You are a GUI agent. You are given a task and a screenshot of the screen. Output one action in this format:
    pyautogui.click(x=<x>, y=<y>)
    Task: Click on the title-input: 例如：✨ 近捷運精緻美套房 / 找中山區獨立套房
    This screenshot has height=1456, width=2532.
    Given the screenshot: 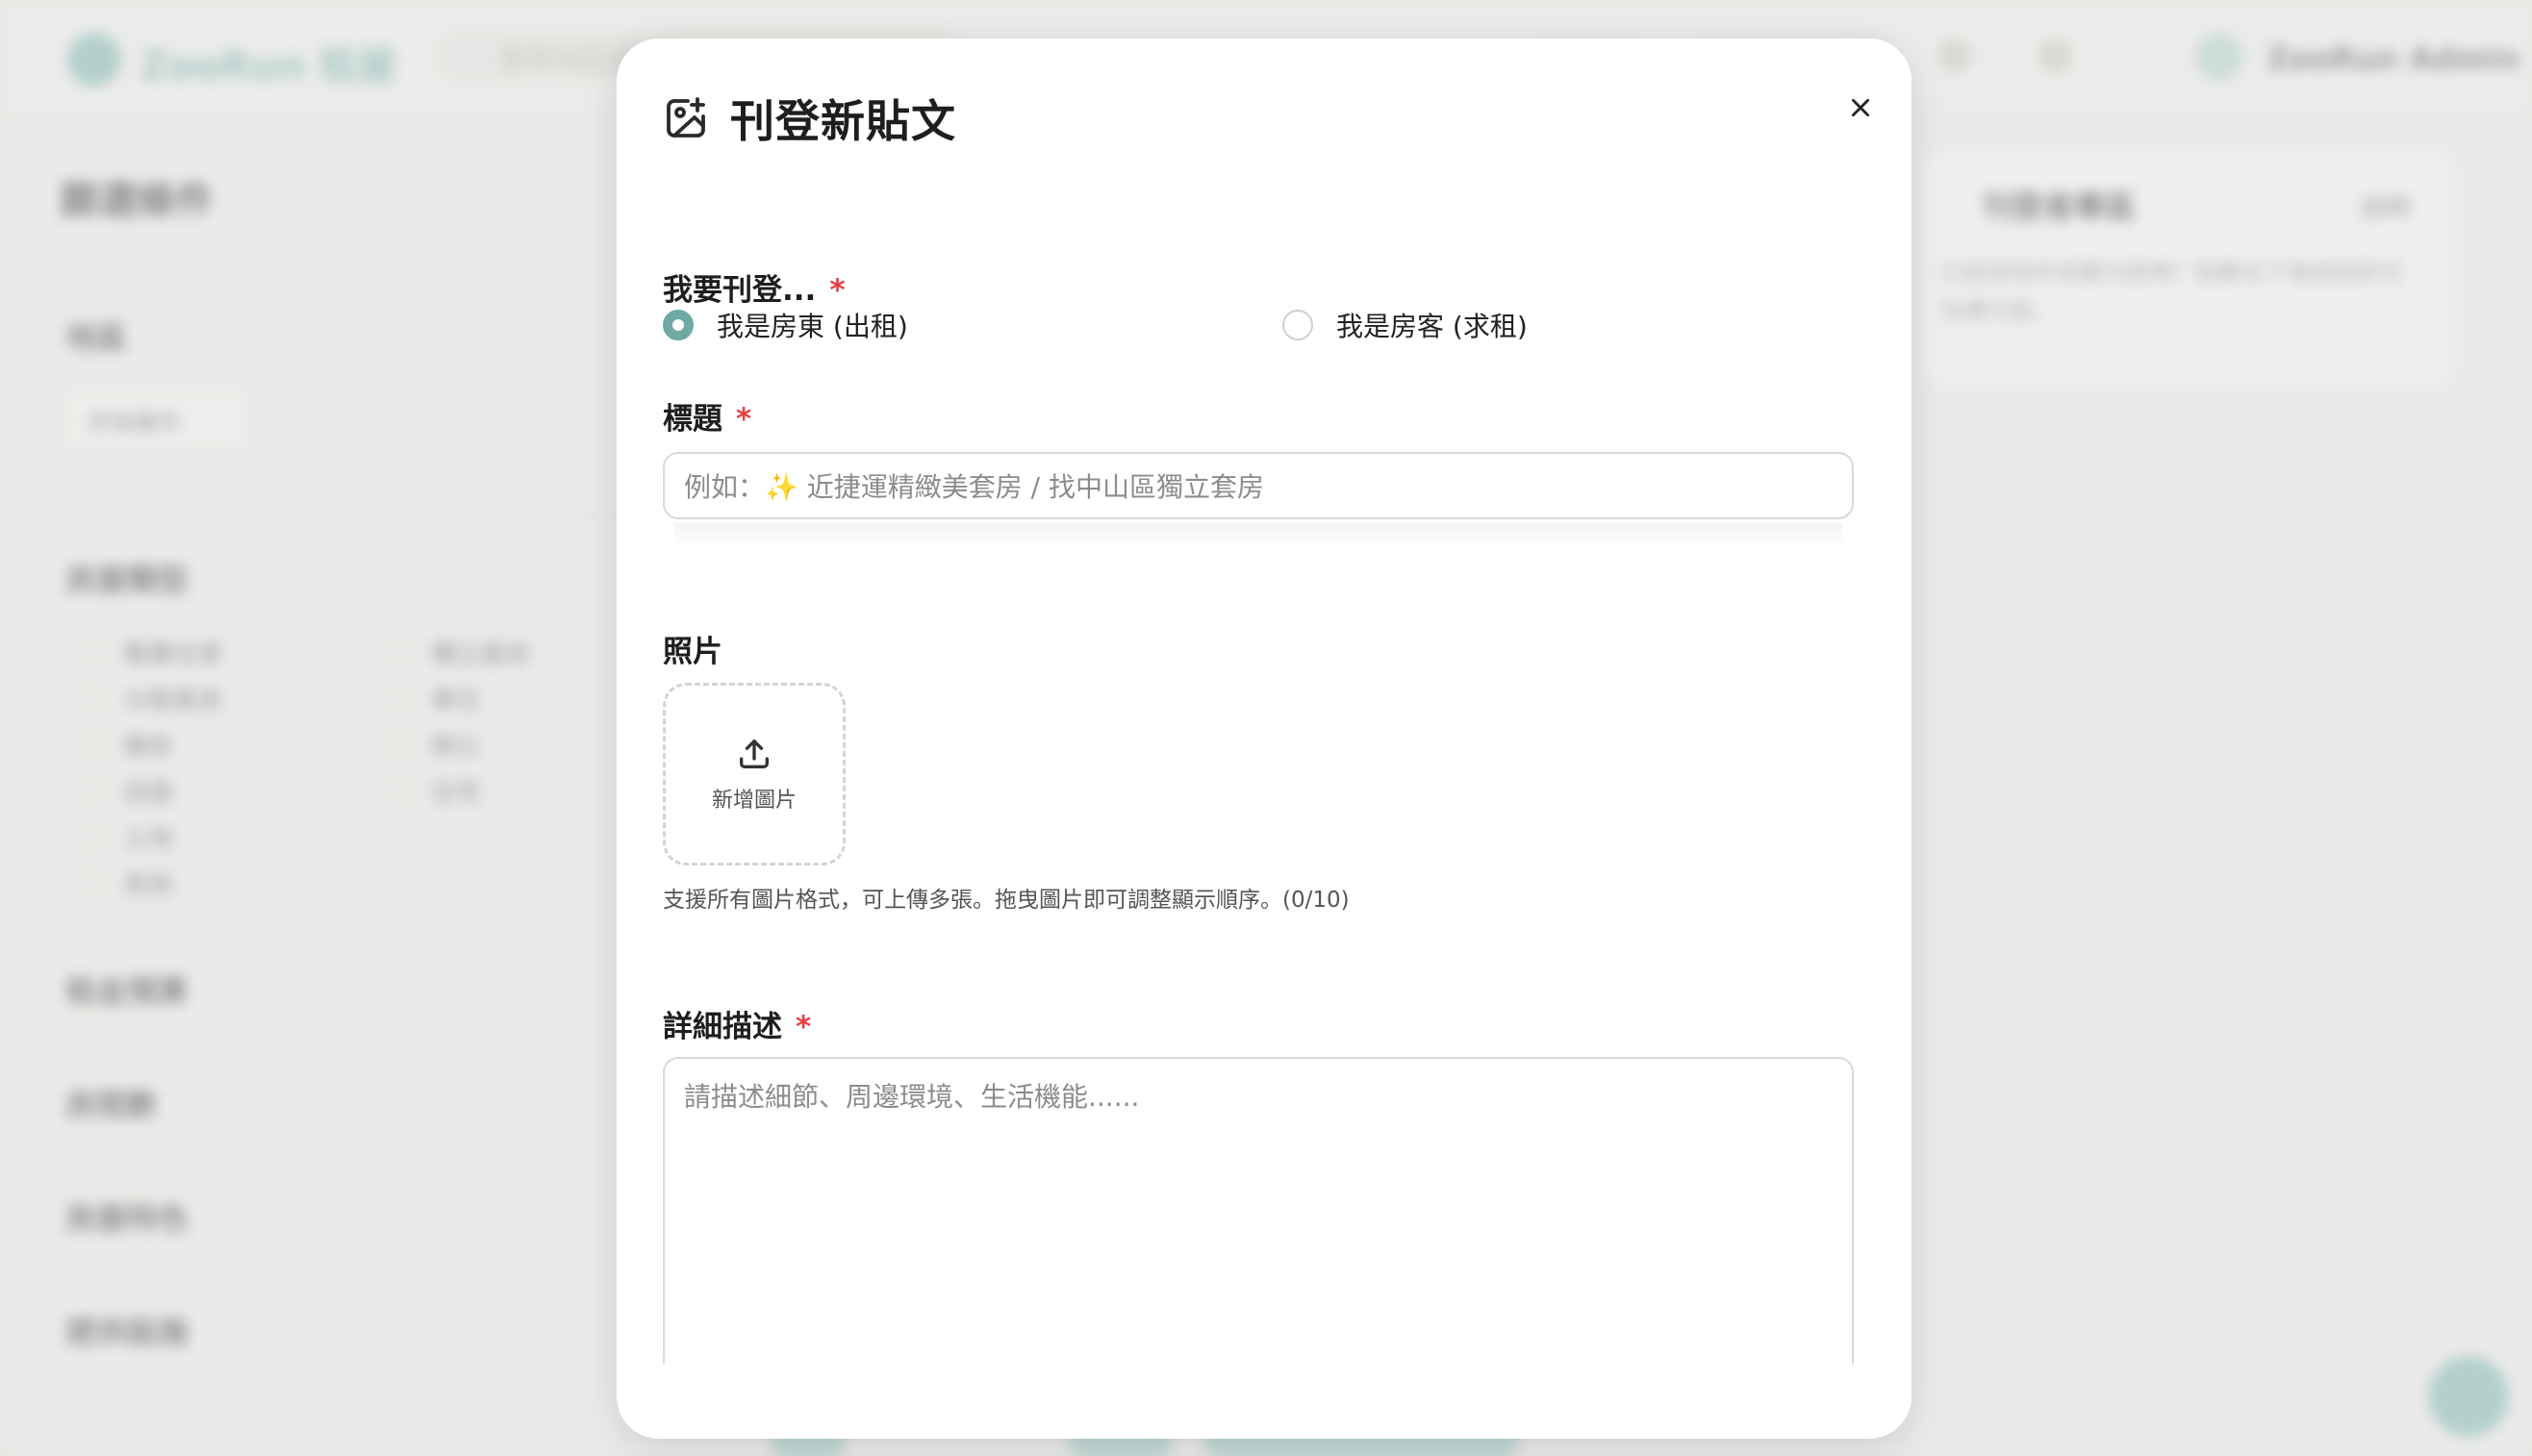 What is the action you would take?
    pyautogui.click(x=1258, y=486)
    